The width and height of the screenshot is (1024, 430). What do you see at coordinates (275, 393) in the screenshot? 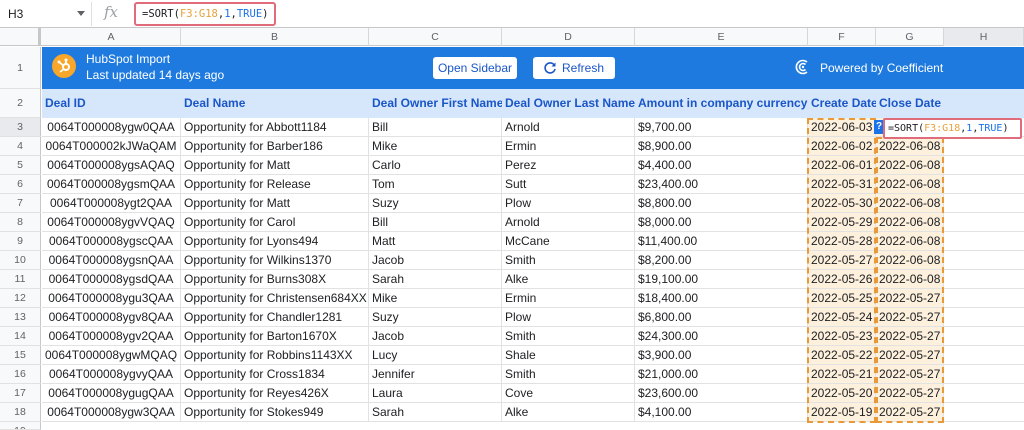
I see `cell-deal-name: Opportunity for Reyes426X` at bounding box center [275, 393].